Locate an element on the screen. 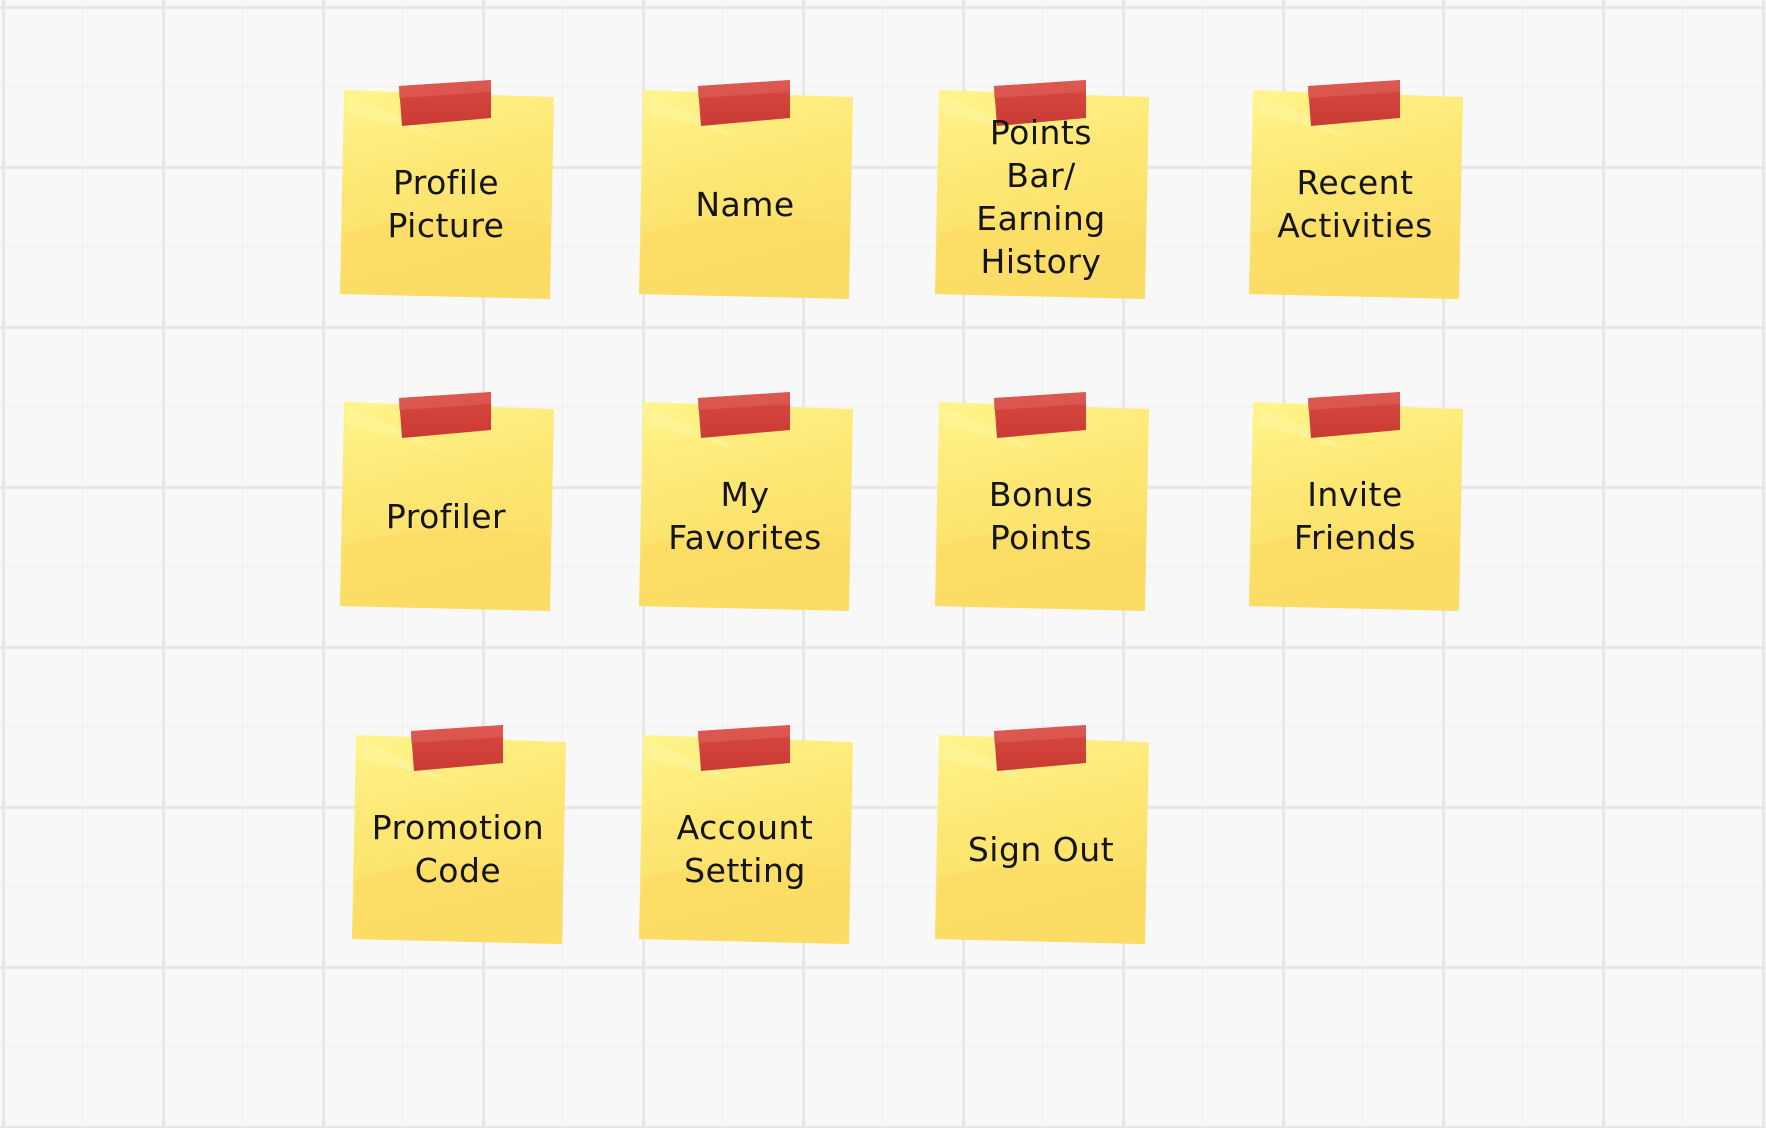 This screenshot has width=1766, height=1128. sticky-note-my-favorites: My Favorites is located at coordinates (746, 502).